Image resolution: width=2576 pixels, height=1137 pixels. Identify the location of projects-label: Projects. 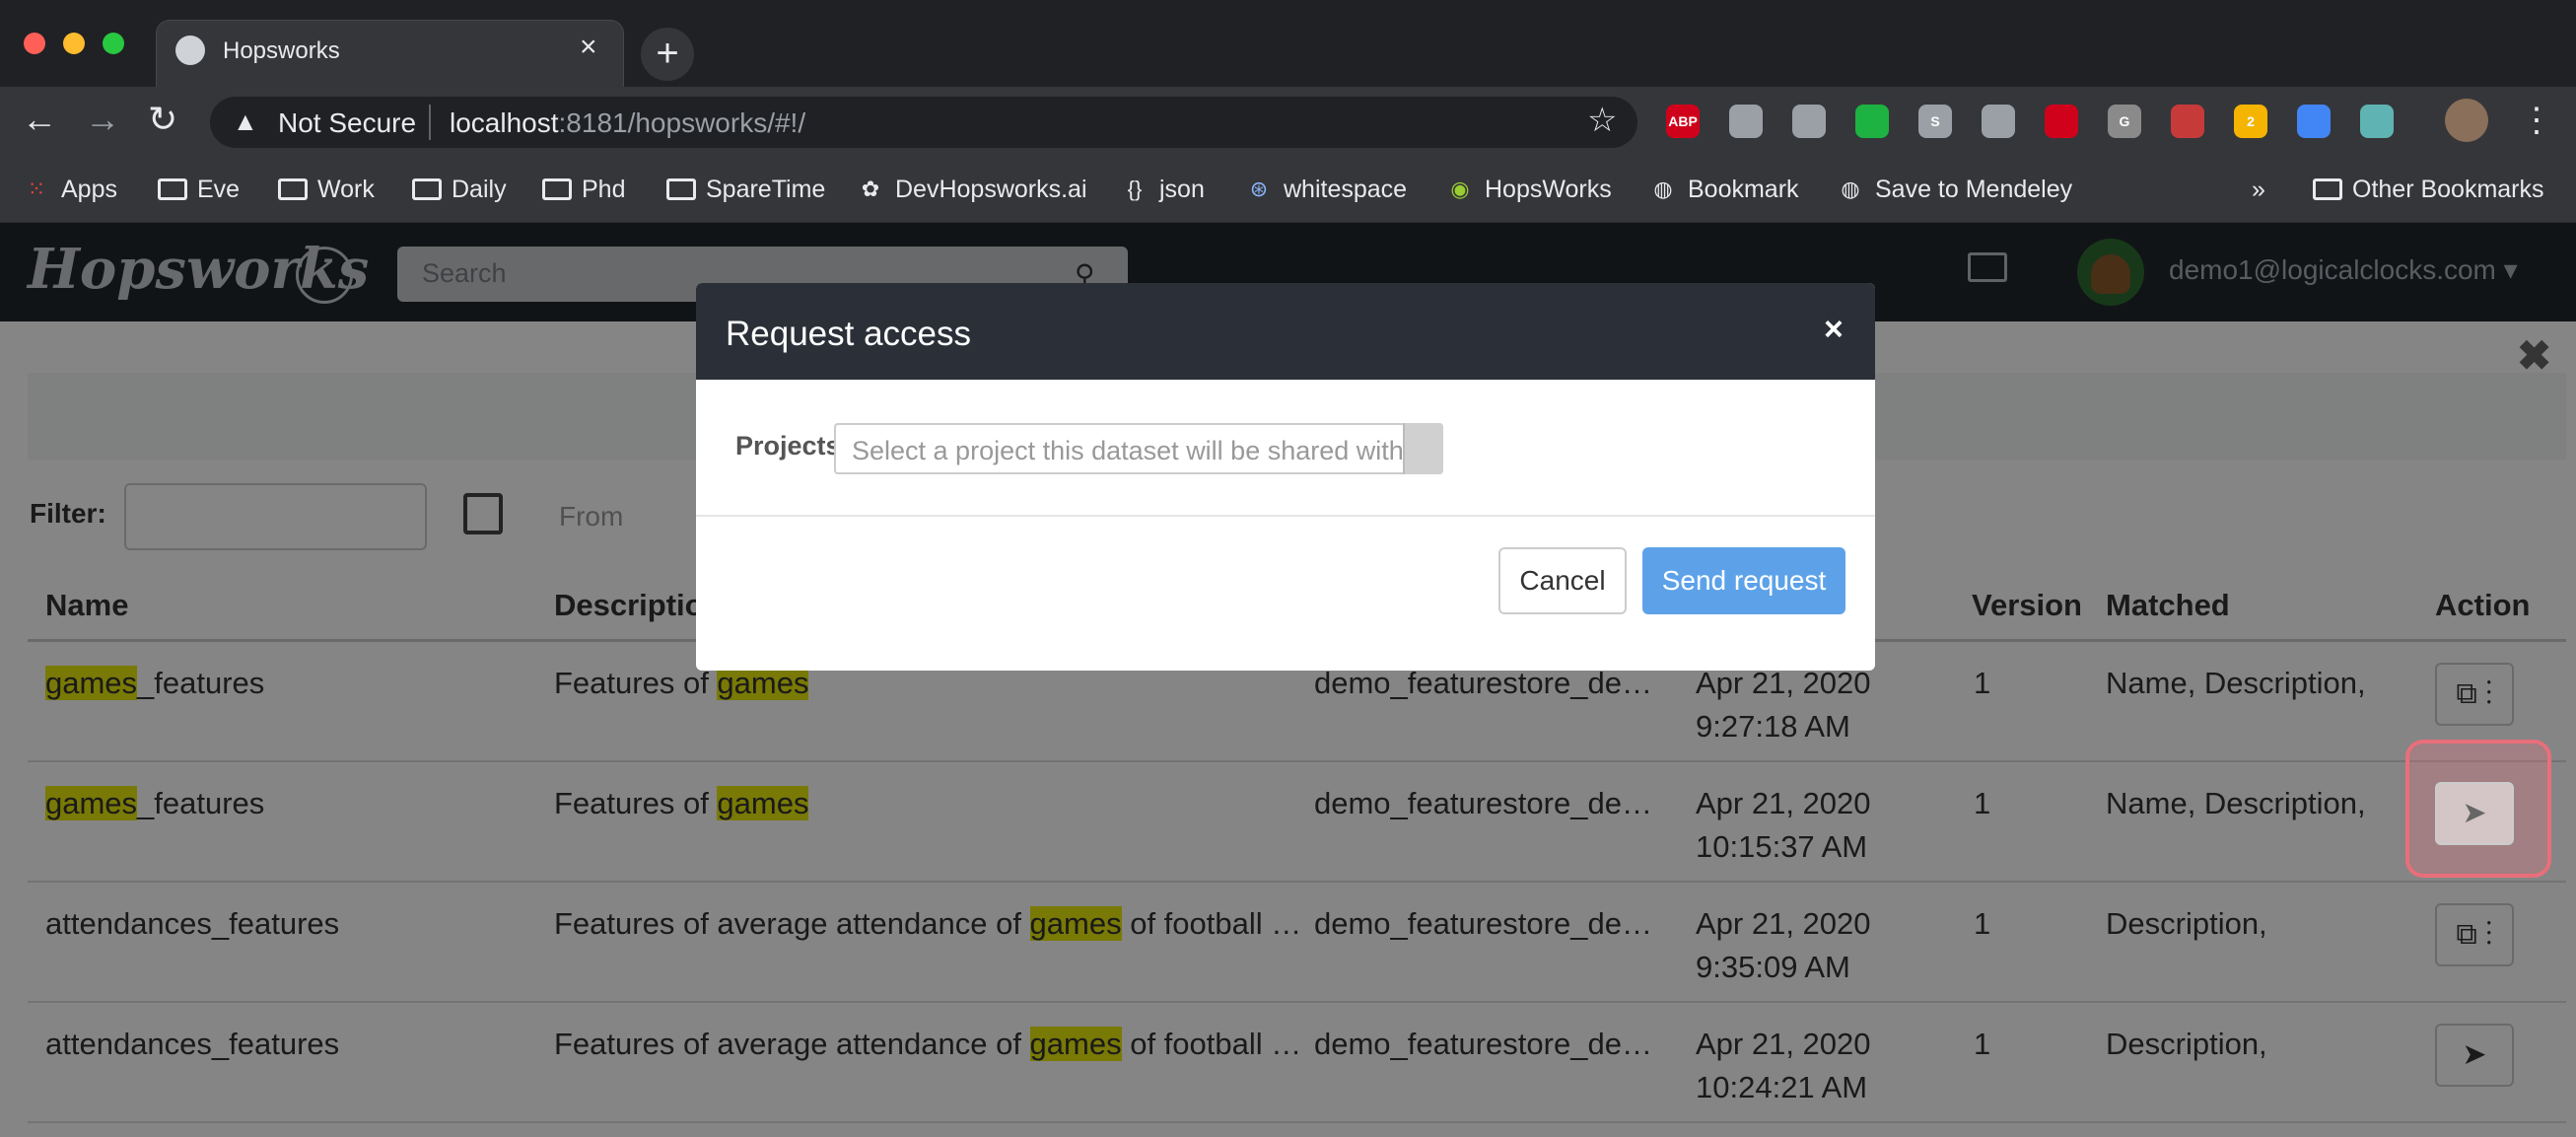
(788, 446).